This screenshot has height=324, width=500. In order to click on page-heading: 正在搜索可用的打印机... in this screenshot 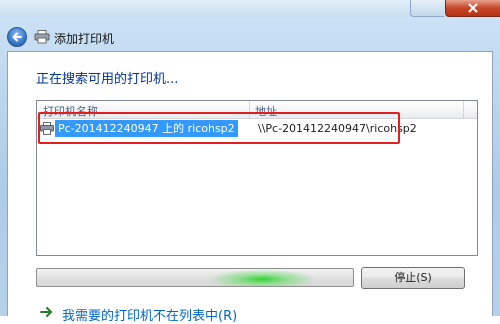, I will do `click(107, 79)`.